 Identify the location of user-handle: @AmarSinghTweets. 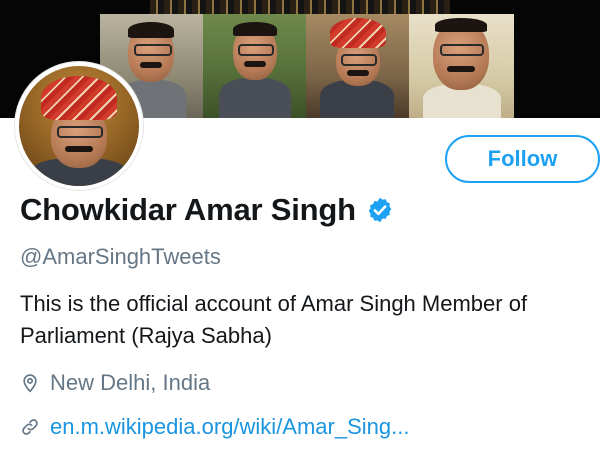
(120, 256).